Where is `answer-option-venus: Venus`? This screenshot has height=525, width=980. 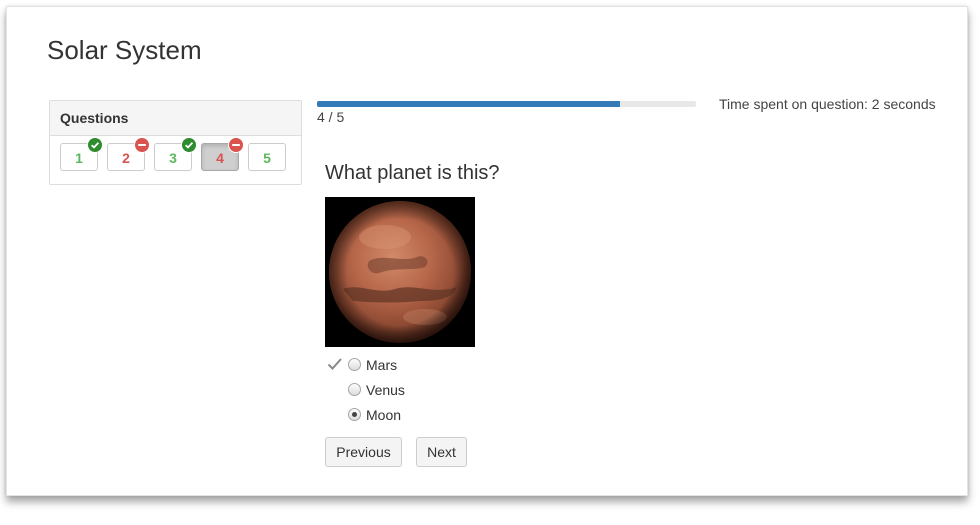
answer-option-venus: Venus is located at coordinates (425, 392).